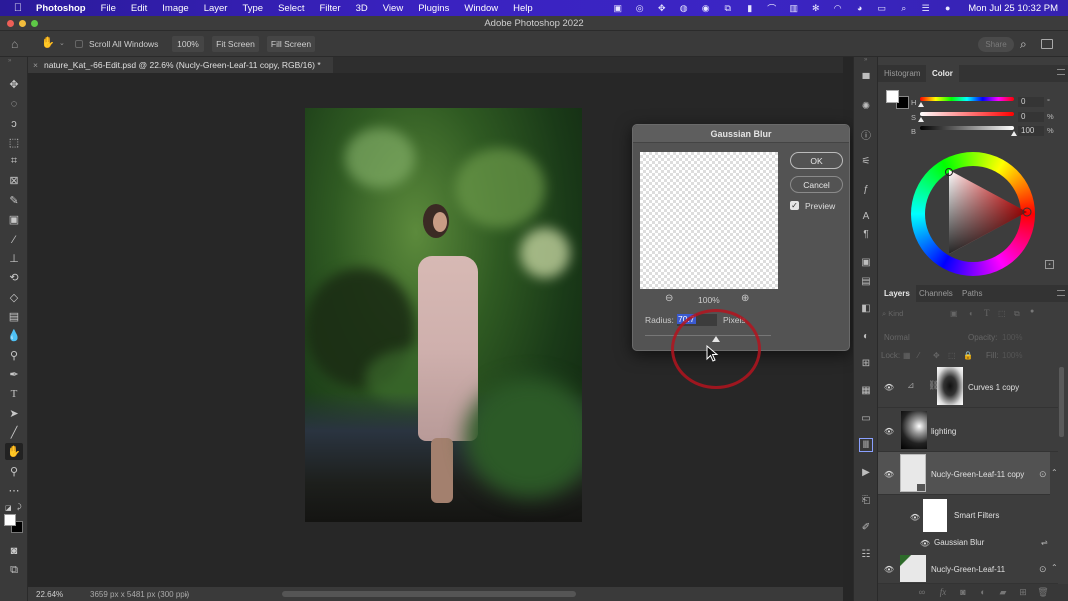  I want to click on dodge-tool-icon: ⚲, so click(14, 355).